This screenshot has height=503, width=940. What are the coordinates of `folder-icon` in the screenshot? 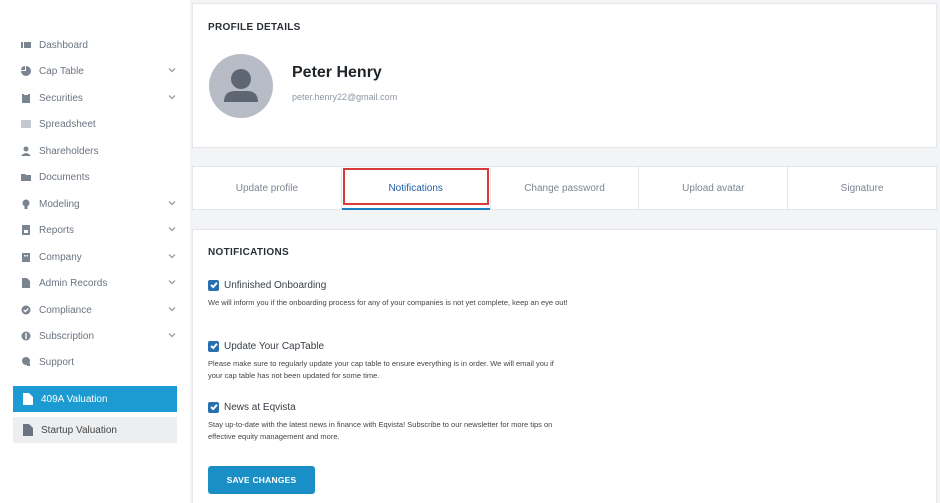 It's located at (26, 177).